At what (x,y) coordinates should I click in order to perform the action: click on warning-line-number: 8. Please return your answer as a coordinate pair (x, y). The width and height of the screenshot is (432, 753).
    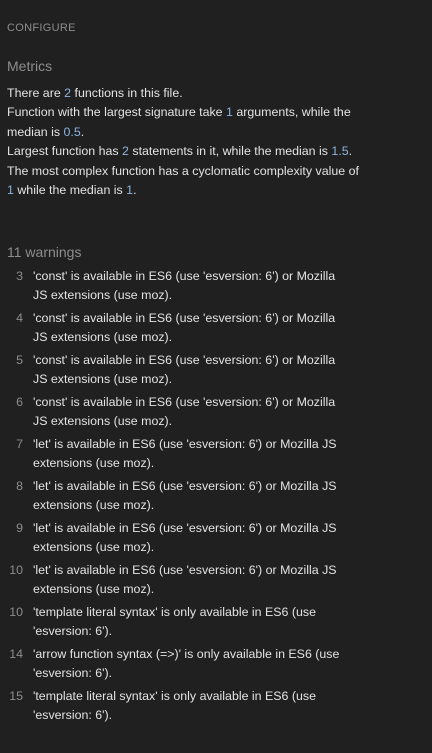
    Looking at the image, I should click on (19, 486).